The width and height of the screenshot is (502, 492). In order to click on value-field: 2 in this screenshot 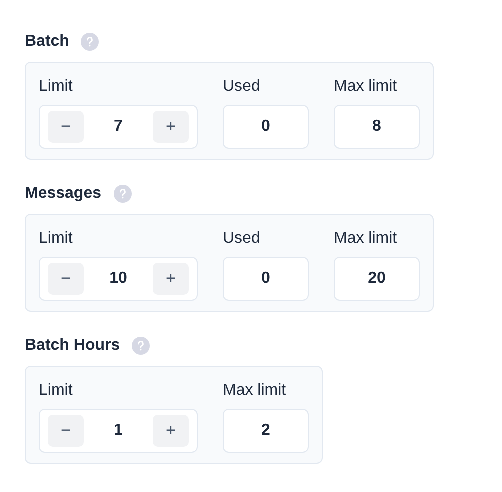, I will do `click(266, 431)`.